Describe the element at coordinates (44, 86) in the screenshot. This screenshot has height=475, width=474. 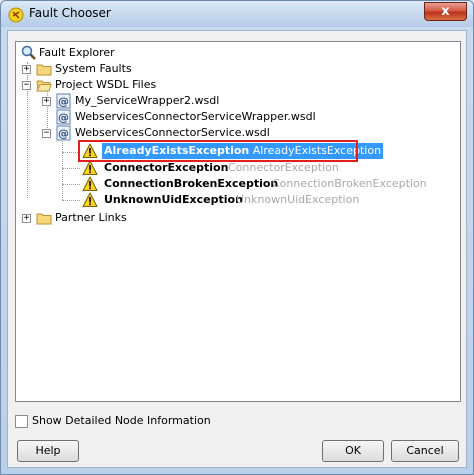
I see `open-folder-icon` at that location.